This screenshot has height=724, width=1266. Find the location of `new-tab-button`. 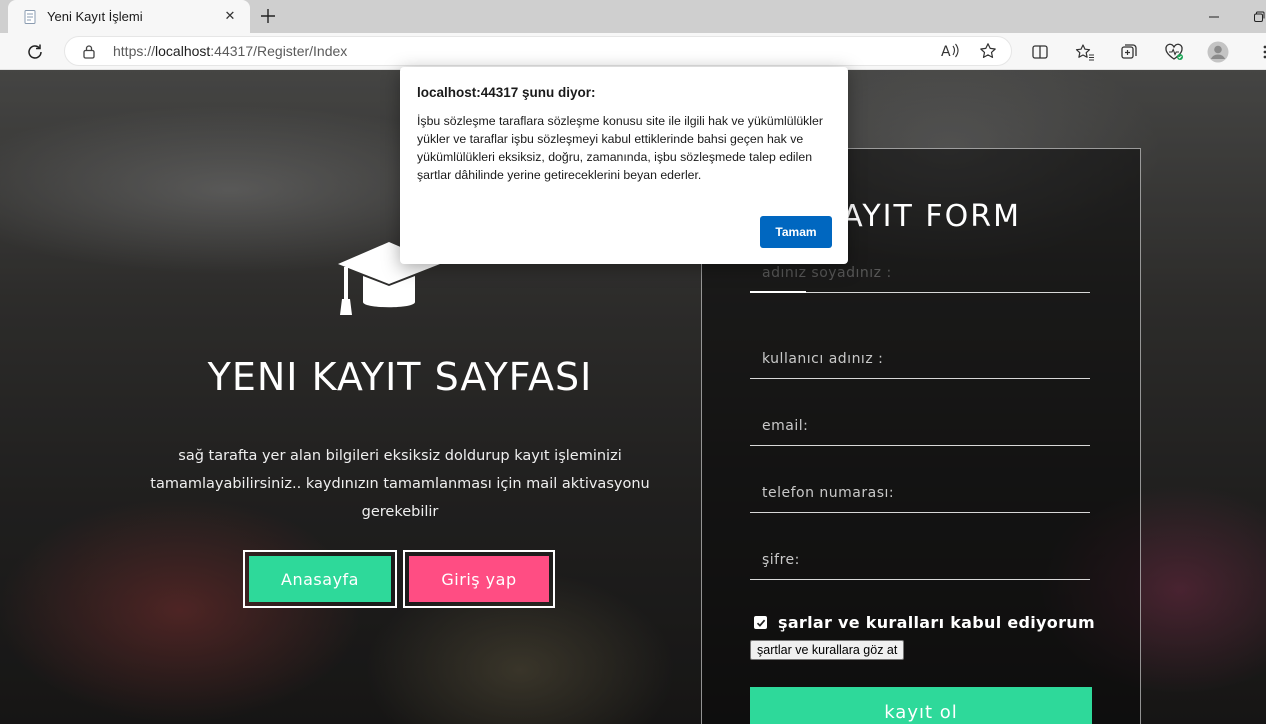

new-tab-button is located at coordinates (268, 16).